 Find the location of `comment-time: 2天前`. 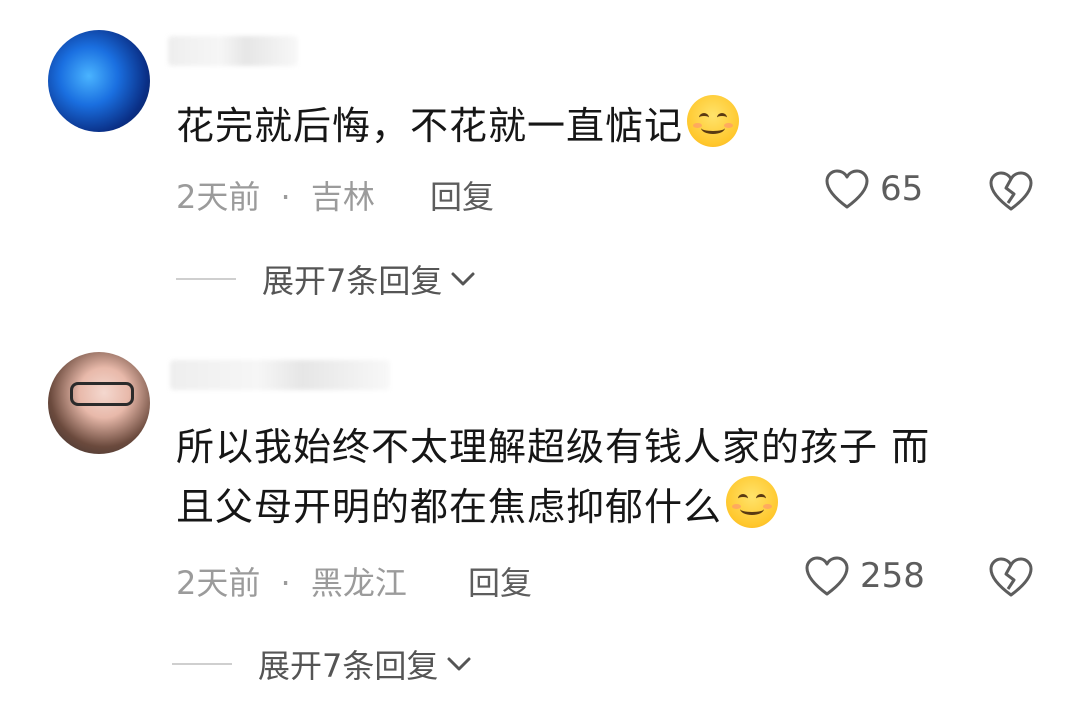

comment-time: 2天前 is located at coordinates (218, 583).